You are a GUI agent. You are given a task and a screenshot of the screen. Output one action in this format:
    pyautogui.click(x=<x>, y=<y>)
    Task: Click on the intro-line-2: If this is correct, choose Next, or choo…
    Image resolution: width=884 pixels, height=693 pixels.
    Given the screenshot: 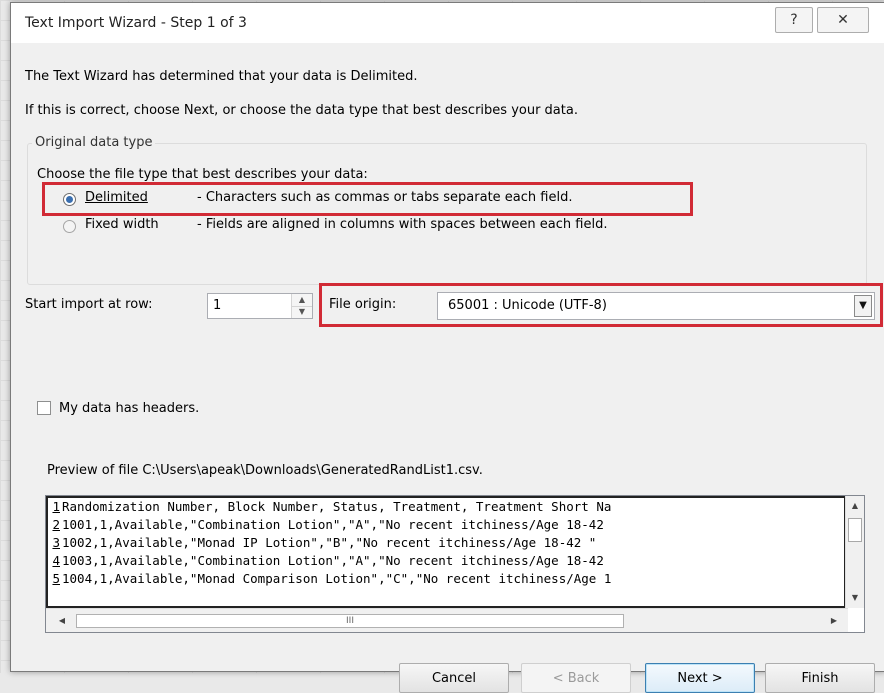 What is the action you would take?
    pyautogui.click(x=301, y=110)
    